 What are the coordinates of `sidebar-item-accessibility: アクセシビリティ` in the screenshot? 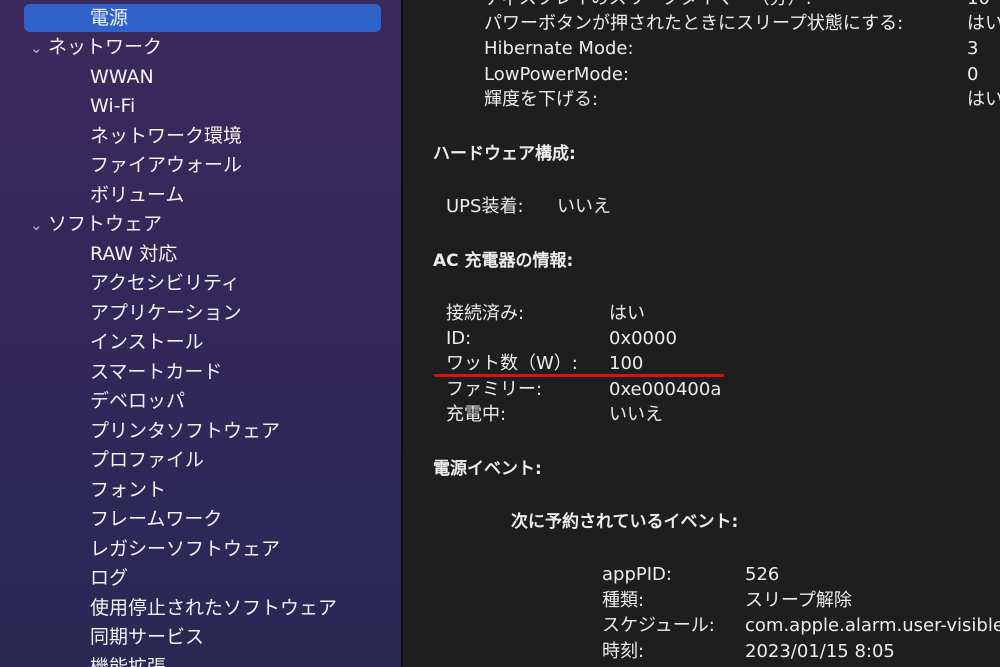 It's located at (165, 283).